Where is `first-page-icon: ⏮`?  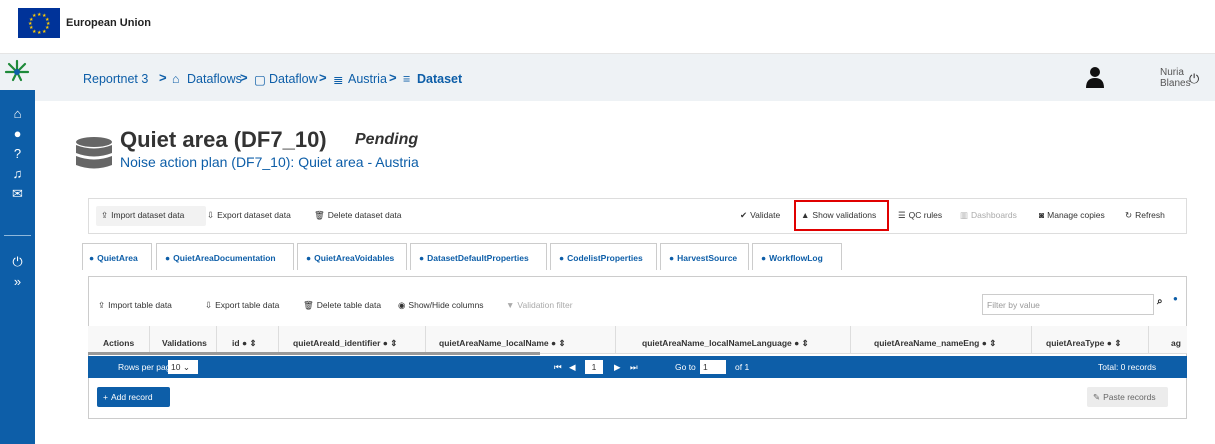
first-page-icon: ⏮ is located at coordinates (558, 367).